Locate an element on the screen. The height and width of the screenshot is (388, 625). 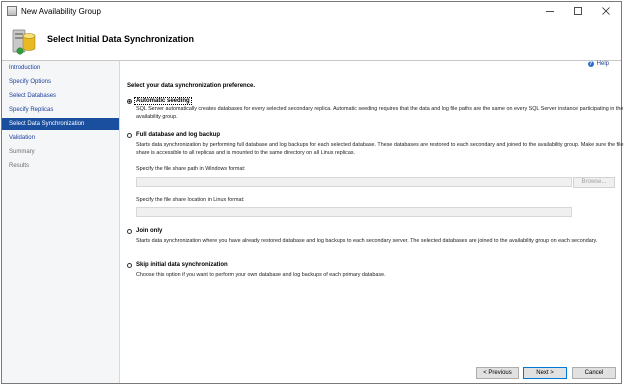
previous-button: < Previous is located at coordinates (497, 373).